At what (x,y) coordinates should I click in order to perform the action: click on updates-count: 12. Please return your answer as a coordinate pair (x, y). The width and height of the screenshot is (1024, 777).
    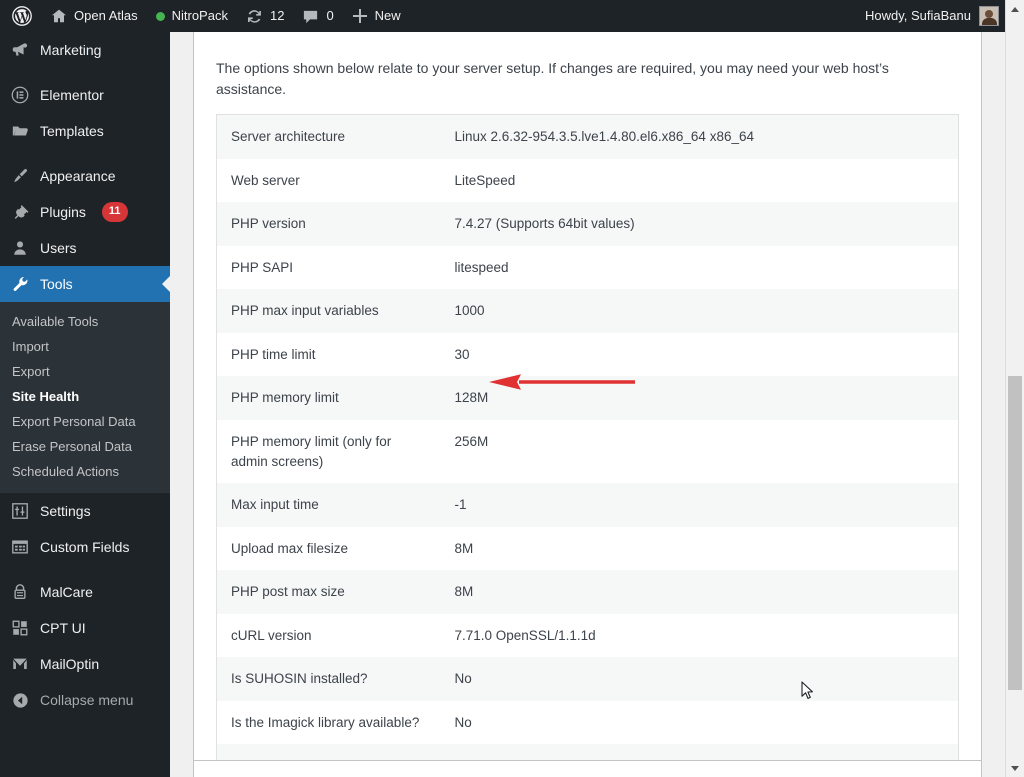
    Looking at the image, I should click on (277, 15).